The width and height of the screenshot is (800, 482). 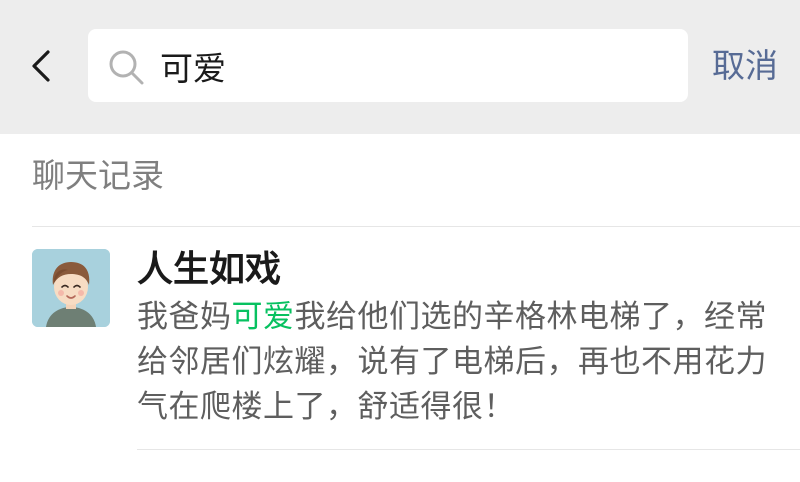 What do you see at coordinates (745, 66) in the screenshot?
I see `cancel-button: 取消` at bounding box center [745, 66].